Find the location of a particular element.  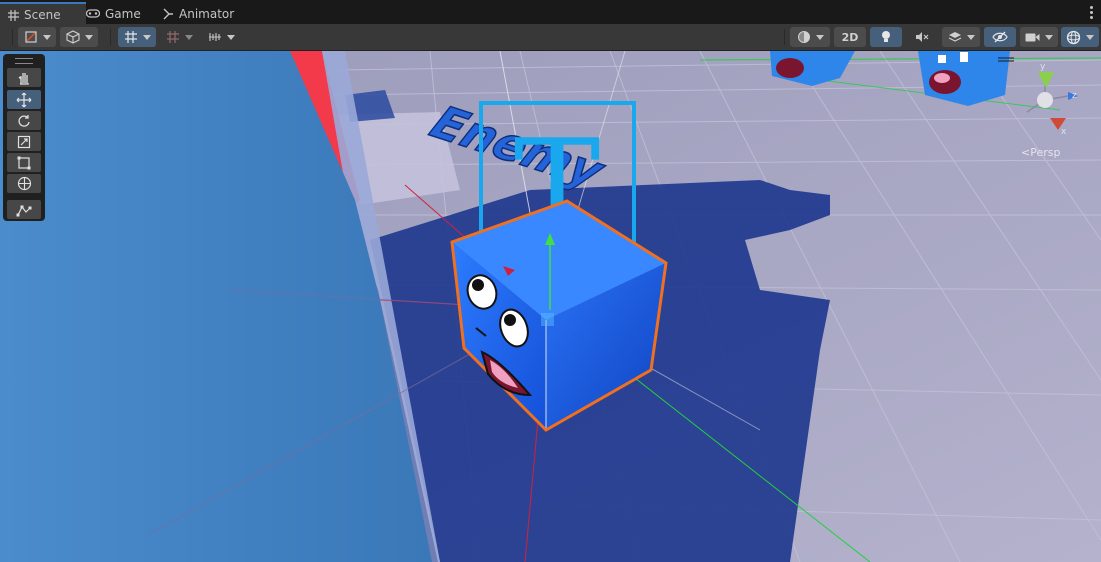

axis-y-label: y is located at coordinates (1043, 67).